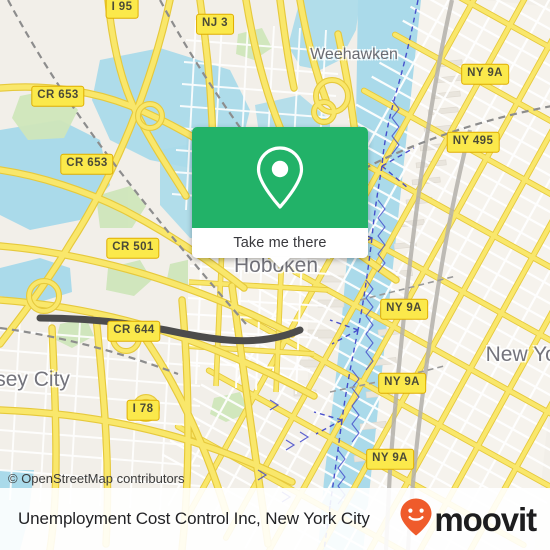  I want to click on road-shield: NY 495, so click(473, 142).